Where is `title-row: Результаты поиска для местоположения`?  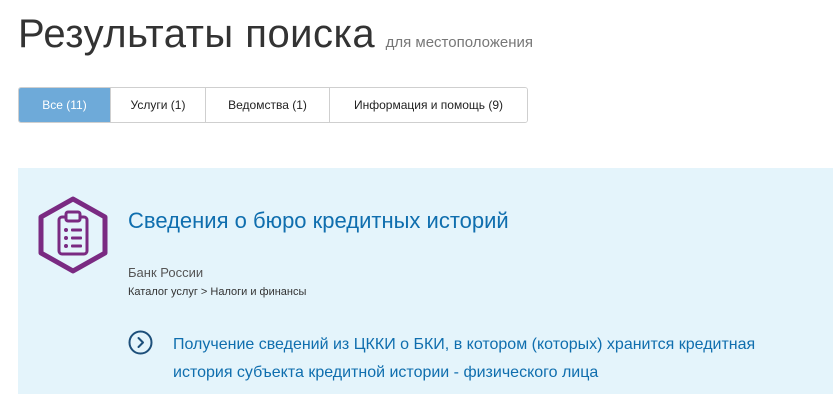
title-row: Результаты поиска для местоположения is located at coordinates (275, 34).